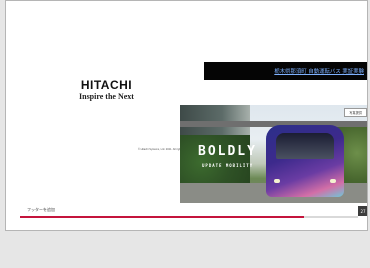 The height and width of the screenshot is (268, 370). What do you see at coordinates (162, 217) in the screenshot?
I see `slide-progress-fill` at bounding box center [162, 217].